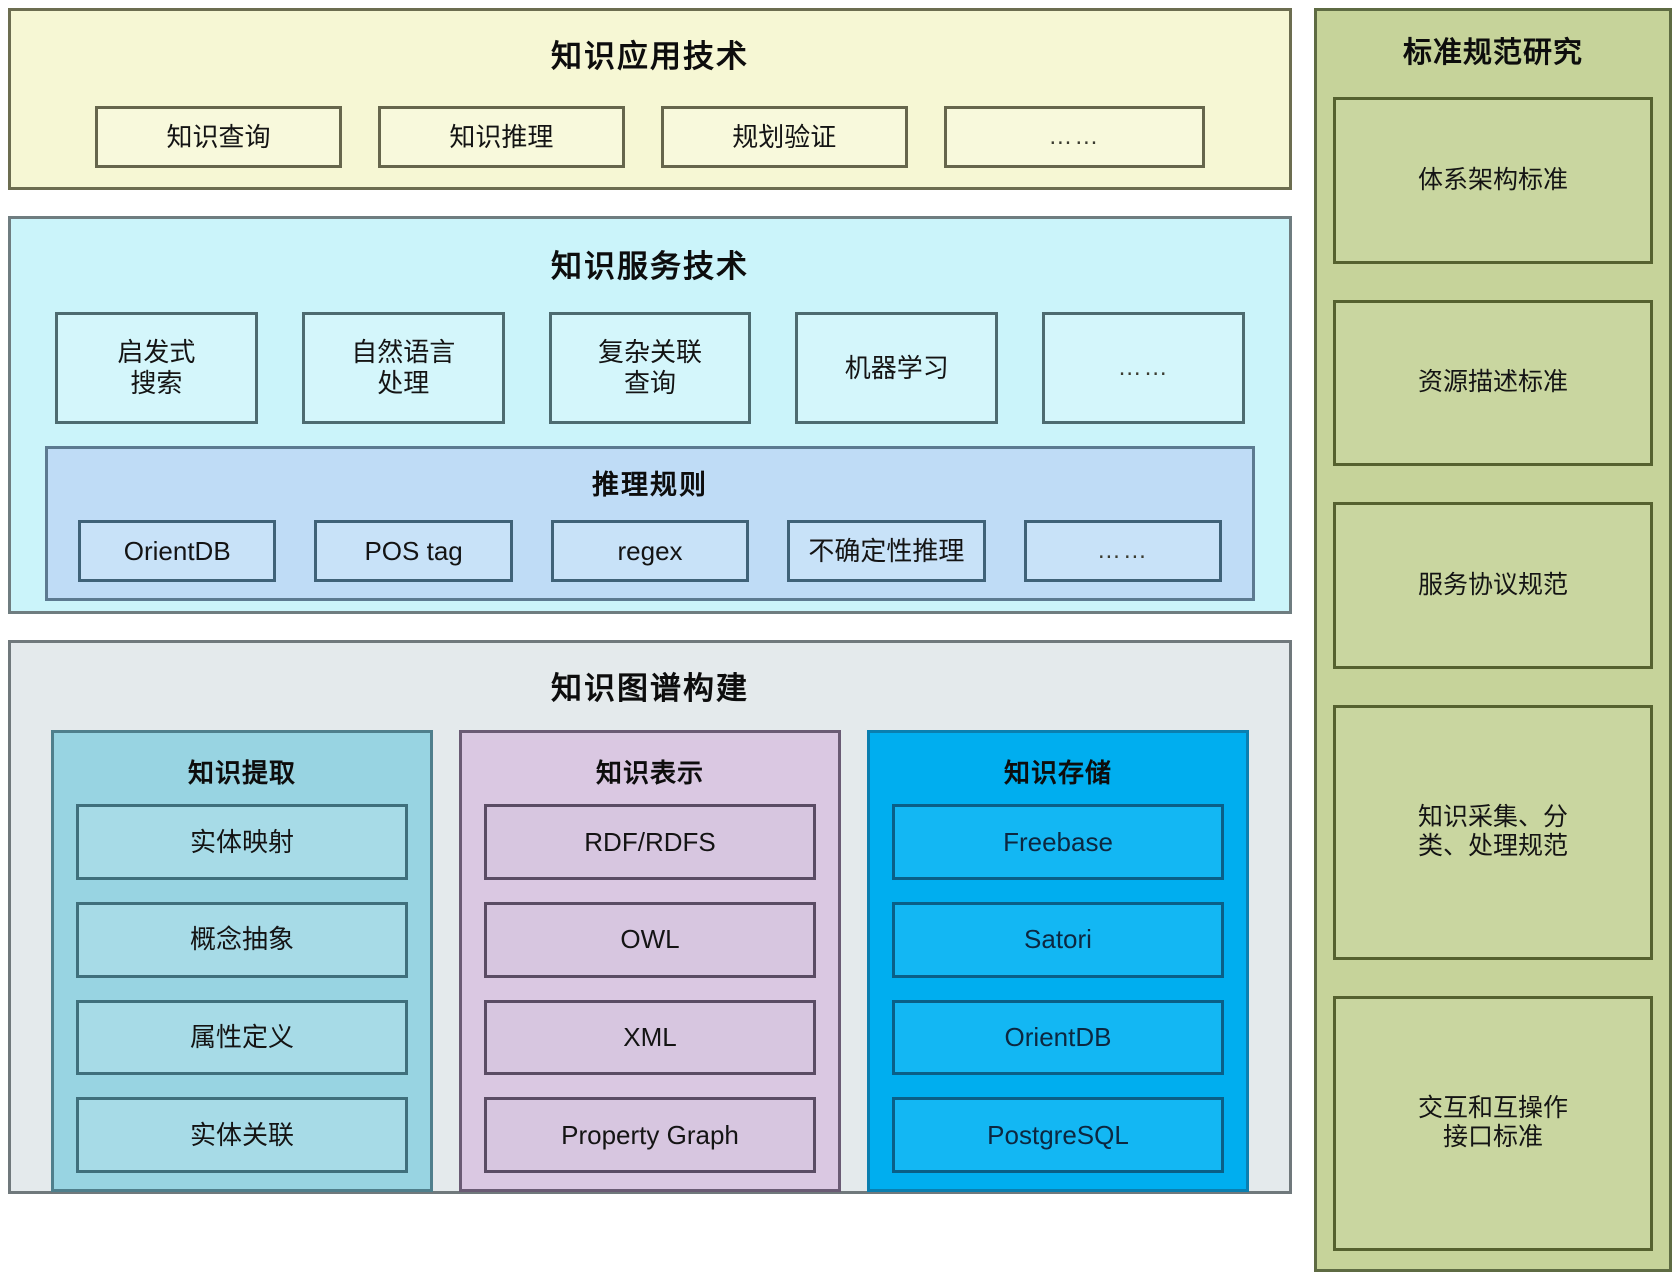 This screenshot has height=1280, width=1680. What do you see at coordinates (1058, 988) in the screenshot?
I see `graph-column-items: Freebase Satori OrientDB PostgreSQL` at bounding box center [1058, 988].